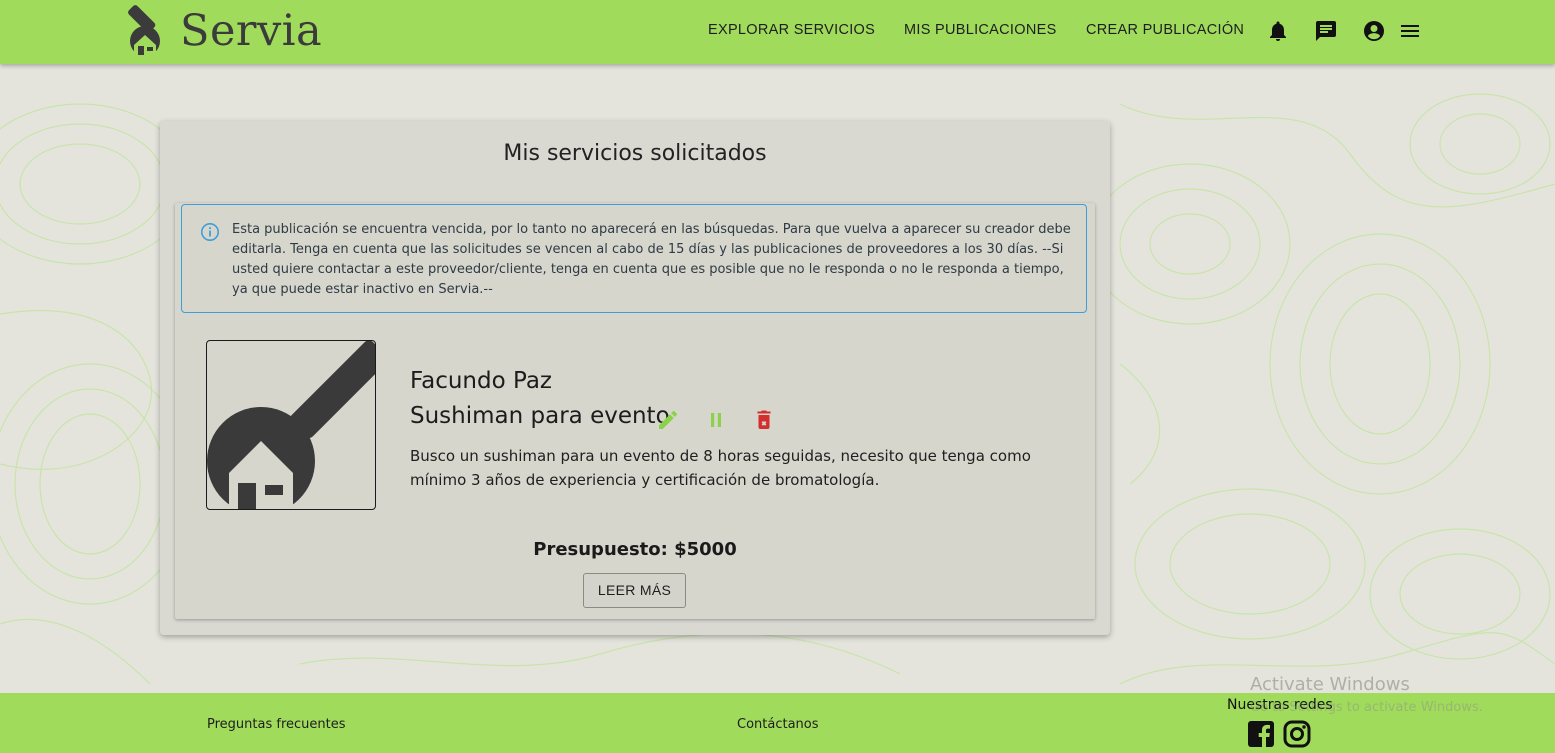 The height and width of the screenshot is (753, 1555). Describe the element at coordinates (634, 590) in the screenshot. I see `read-more-button: LEER MÁS` at that location.